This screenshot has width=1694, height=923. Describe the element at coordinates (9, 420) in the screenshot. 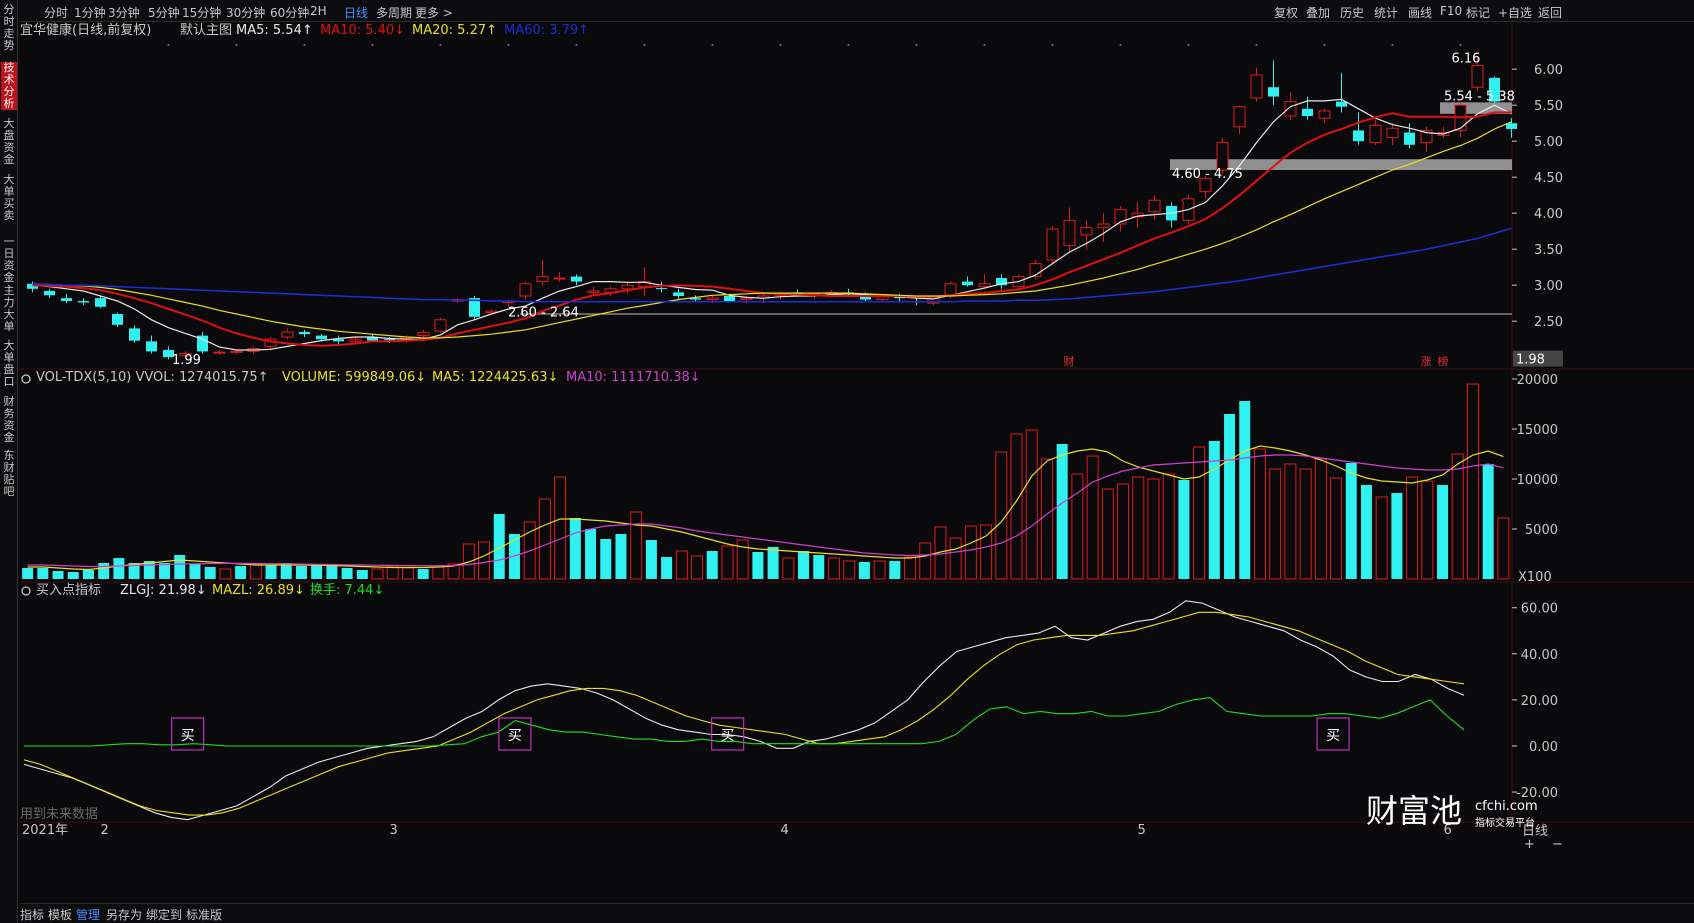

I see `side-tab: 财务资金` at that location.